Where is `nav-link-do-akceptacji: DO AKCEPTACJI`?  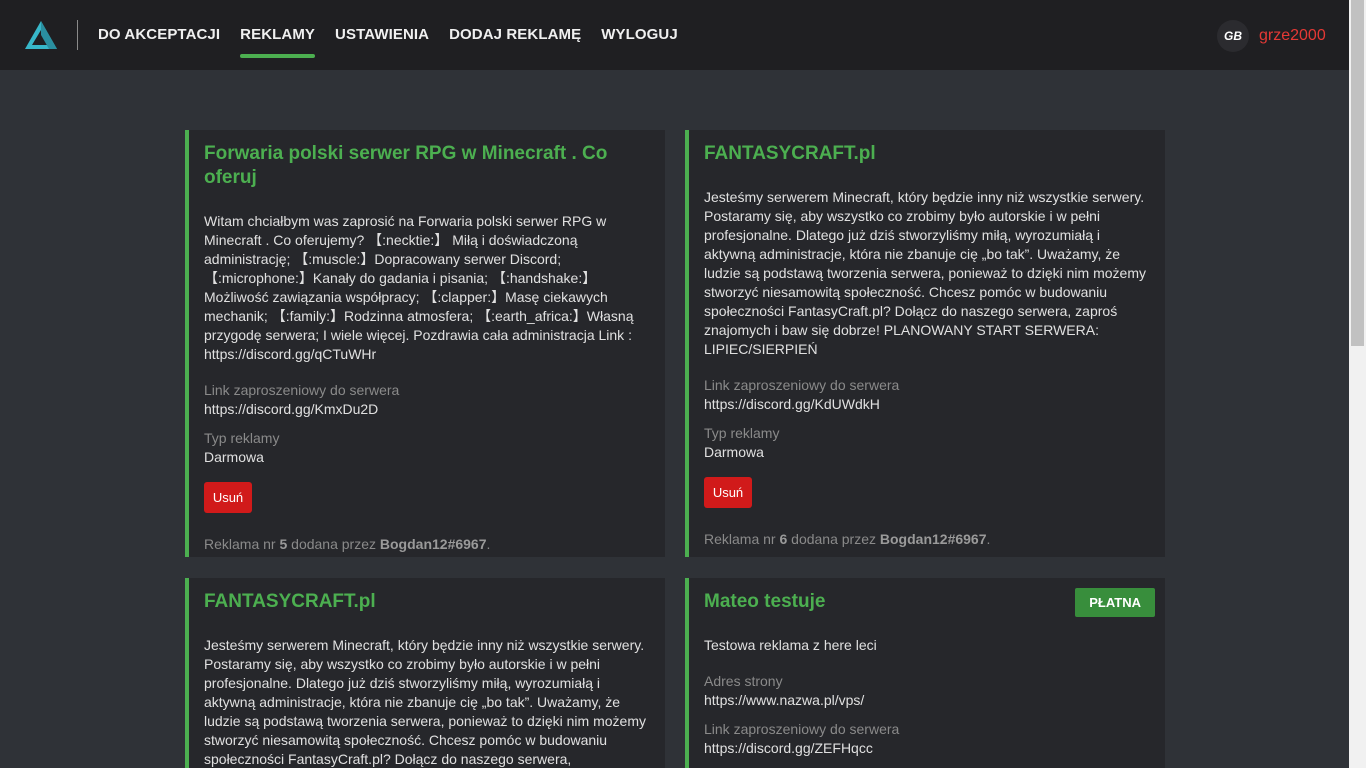
nav-link-do-akceptacji: DO AKCEPTACJI is located at coordinates (159, 35).